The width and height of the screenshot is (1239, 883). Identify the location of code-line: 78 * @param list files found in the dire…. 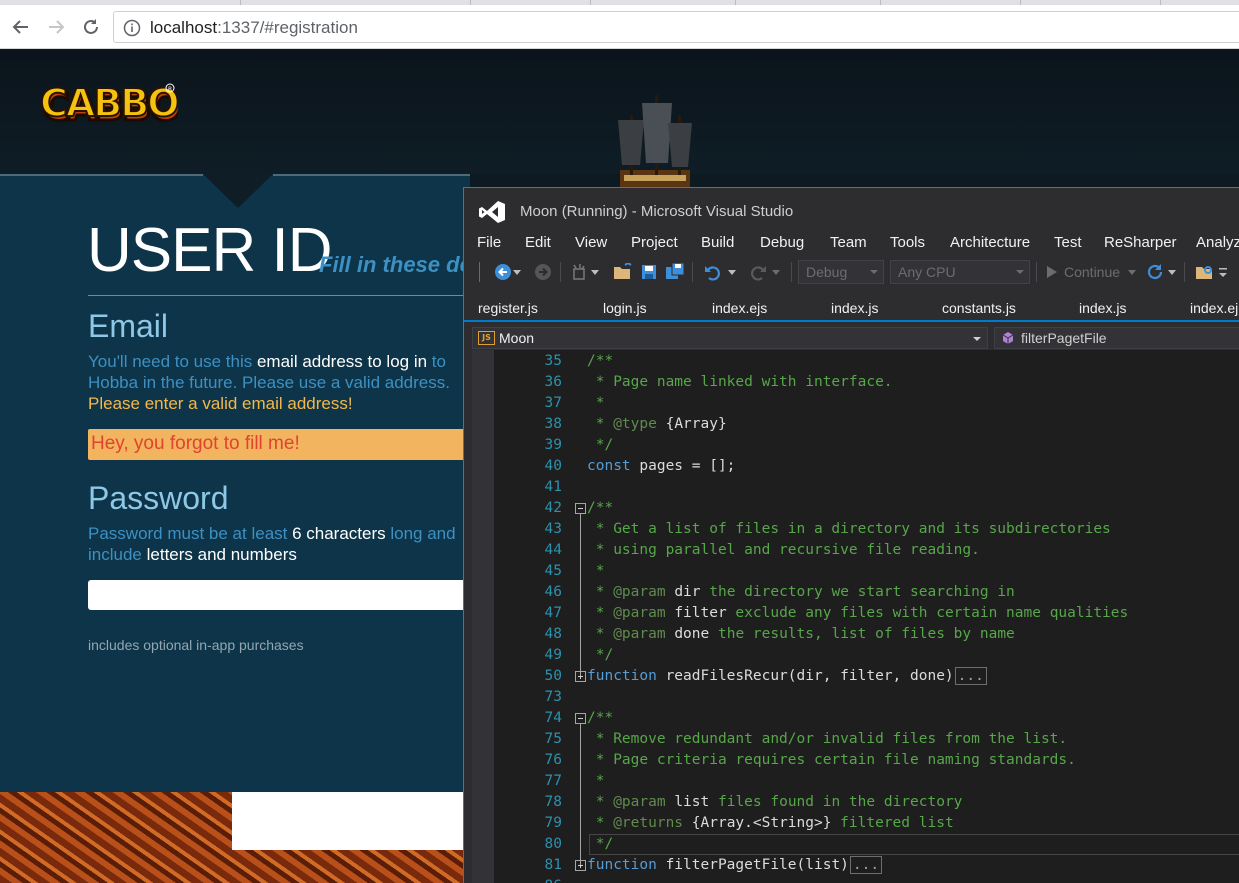
(866, 802).